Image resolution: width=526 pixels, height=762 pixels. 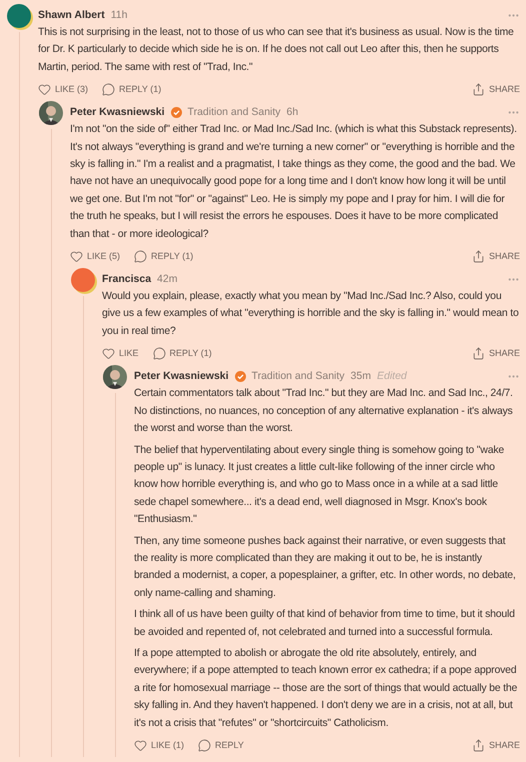 I want to click on comment-text: This is not surprising in the least, not to those of us who can see that it's business as usual. Now is the time for Dr. K particularly to decide which side he is on. If he does not call out Leo after this, then he supports Martin, period. The same with rest of "Trad, Inc.", so click(x=276, y=50).